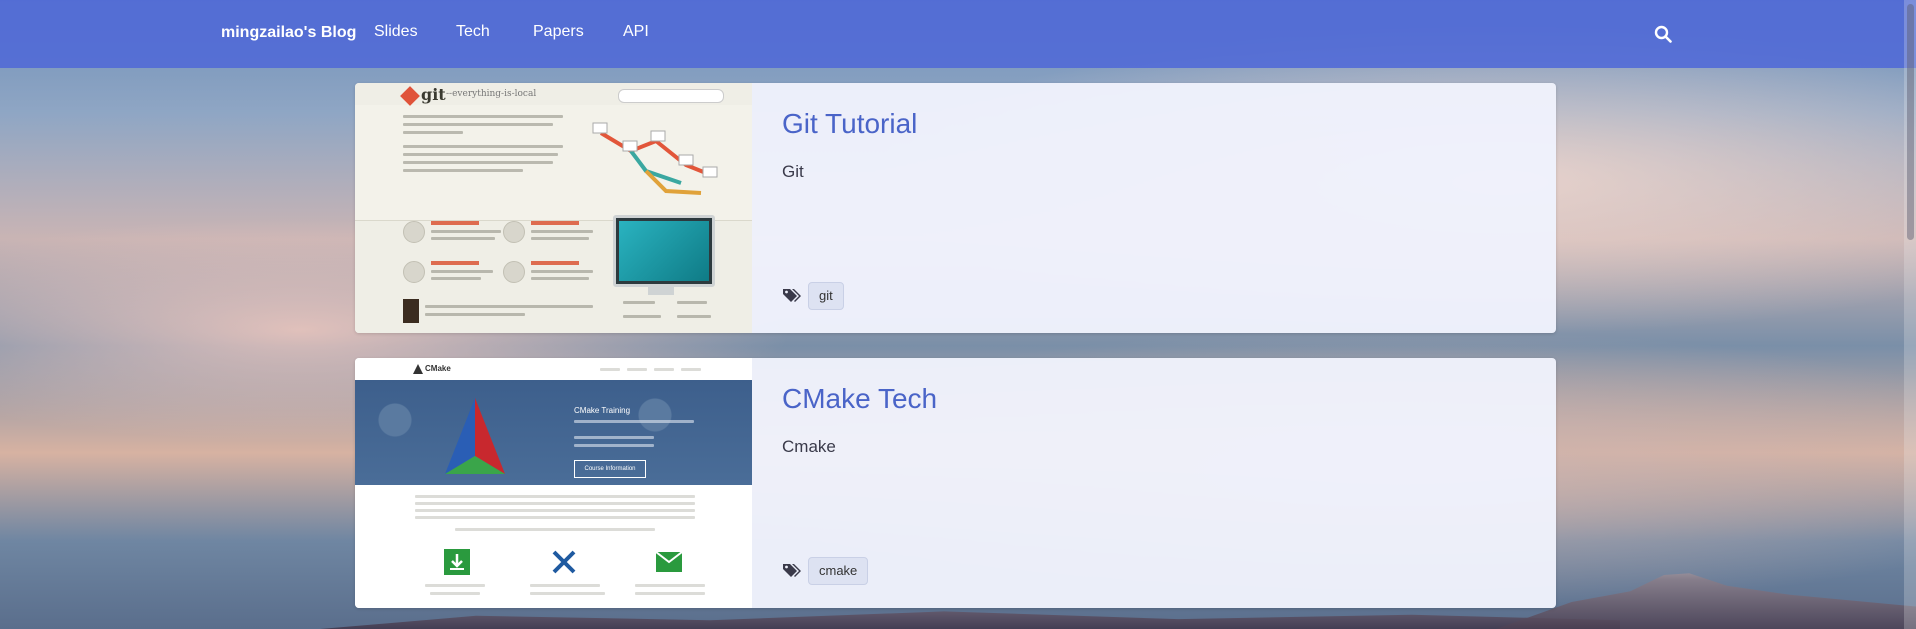 This screenshot has width=1916, height=629. Describe the element at coordinates (636, 32) in the screenshot. I see `nav-link-api: API` at that location.